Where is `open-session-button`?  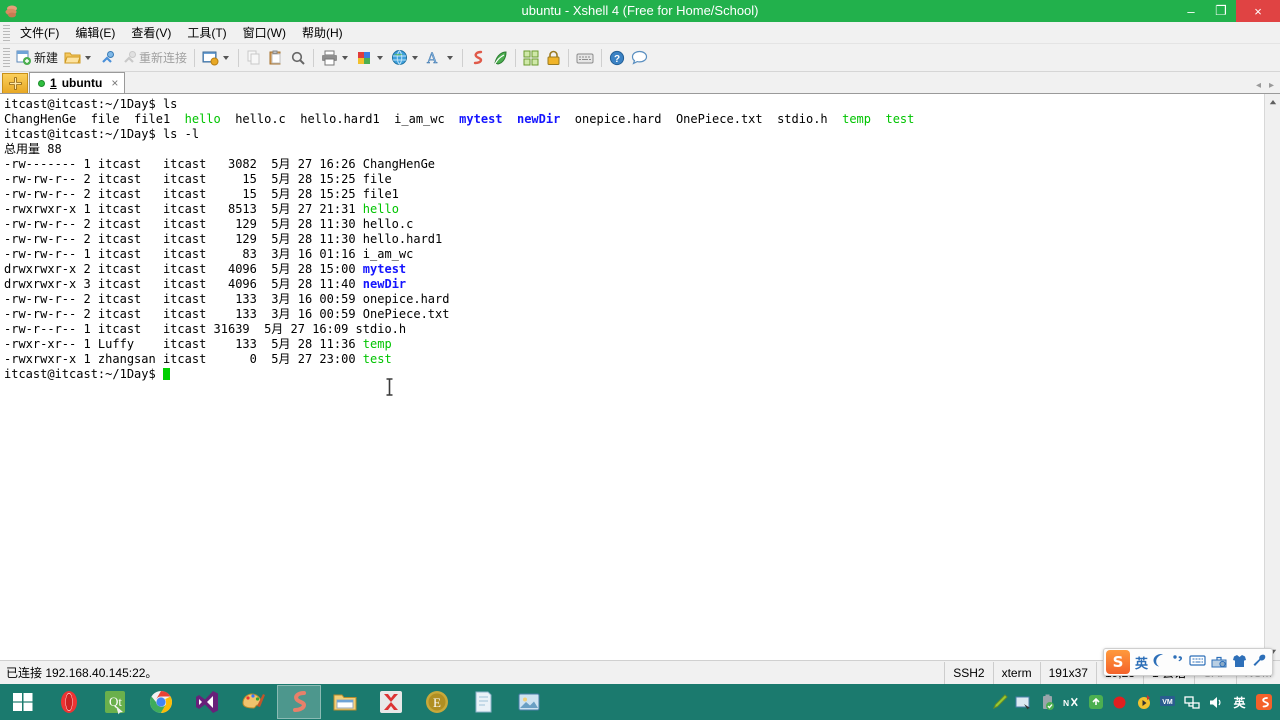
open-session-button is located at coordinates (78, 58).